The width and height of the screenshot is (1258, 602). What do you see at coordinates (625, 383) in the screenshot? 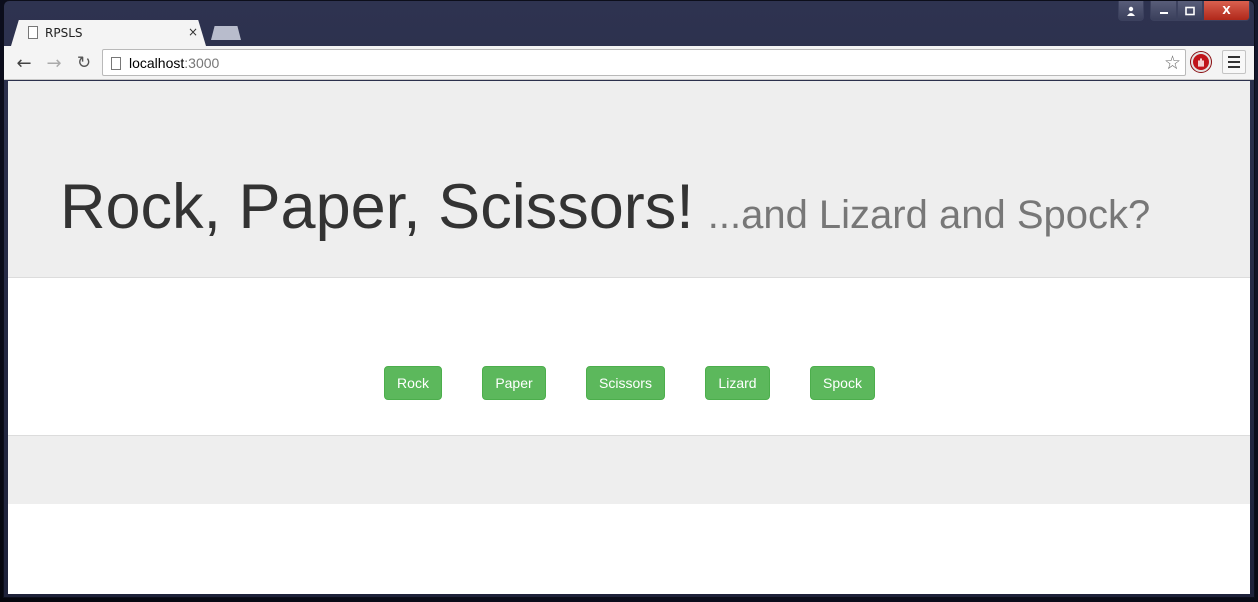
I see `scissors-button: Scissors` at bounding box center [625, 383].